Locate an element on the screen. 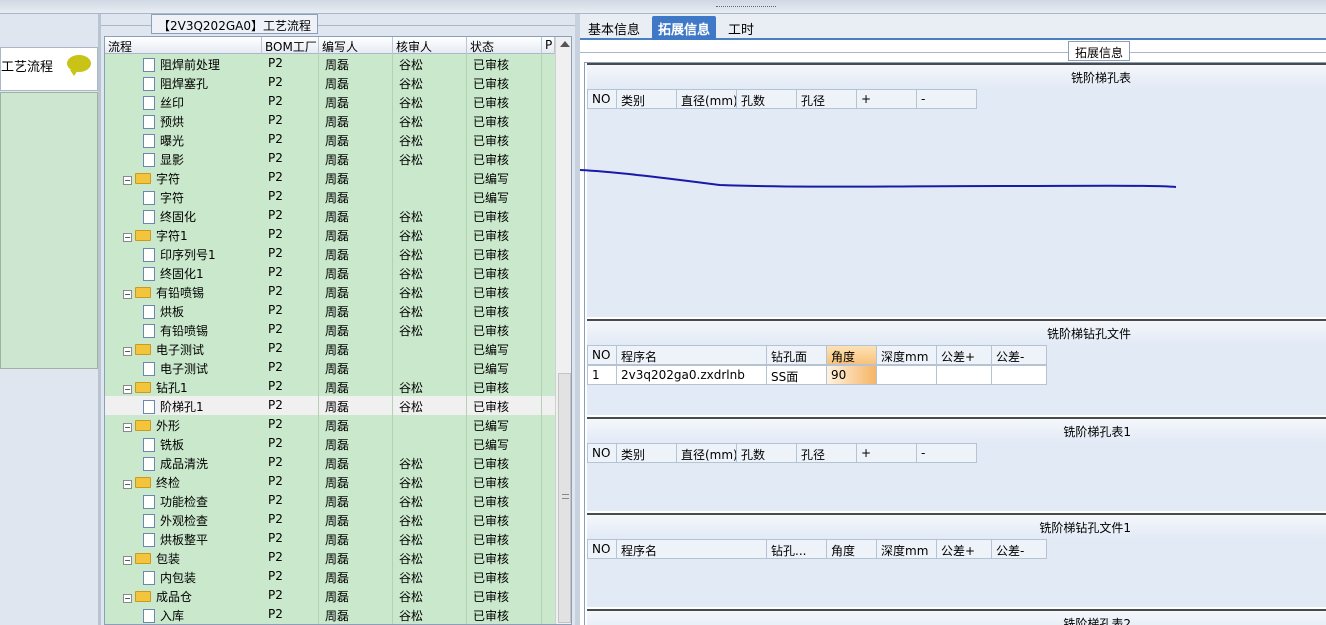 The height and width of the screenshot is (625, 1326). tab-1: 拓展信息 is located at coordinates (684, 28).